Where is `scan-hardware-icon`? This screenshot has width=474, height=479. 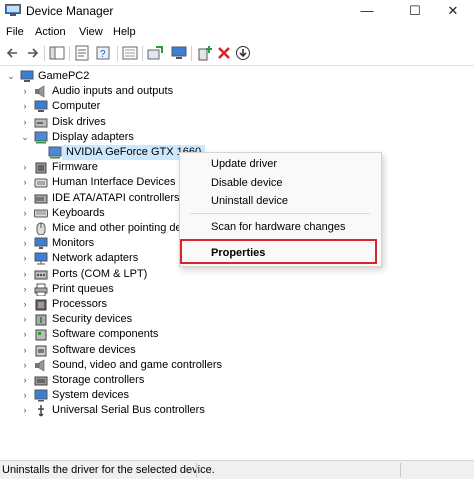 scan-hardware-icon is located at coordinates (179, 53).